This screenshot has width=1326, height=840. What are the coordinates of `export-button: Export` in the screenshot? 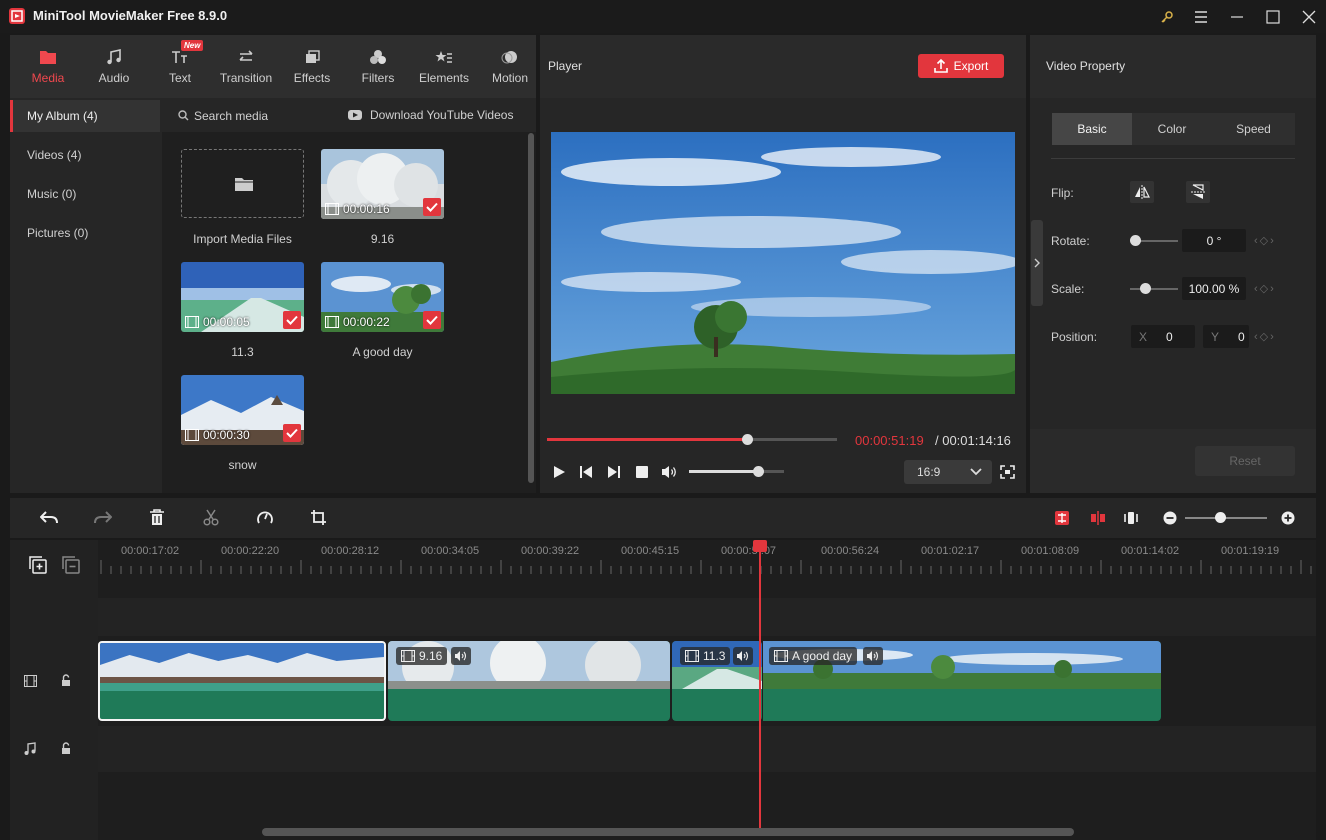 It's located at (961, 66).